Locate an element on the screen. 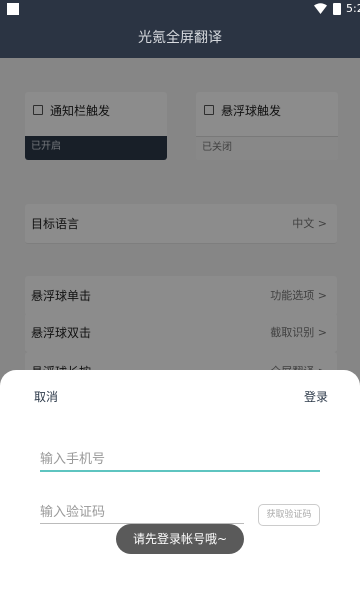  app-header: 光氪全屏翻译 is located at coordinates (180, 38).